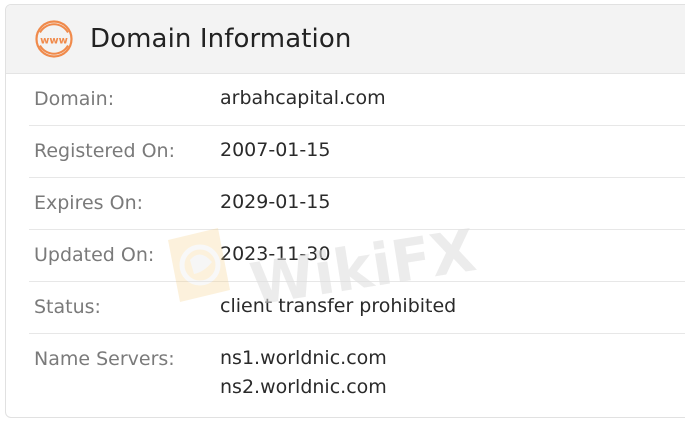 Image resolution: width=685 pixels, height=429 pixels. I want to click on row-updated-on: Updated On: 2023-11-30, so click(357, 256).